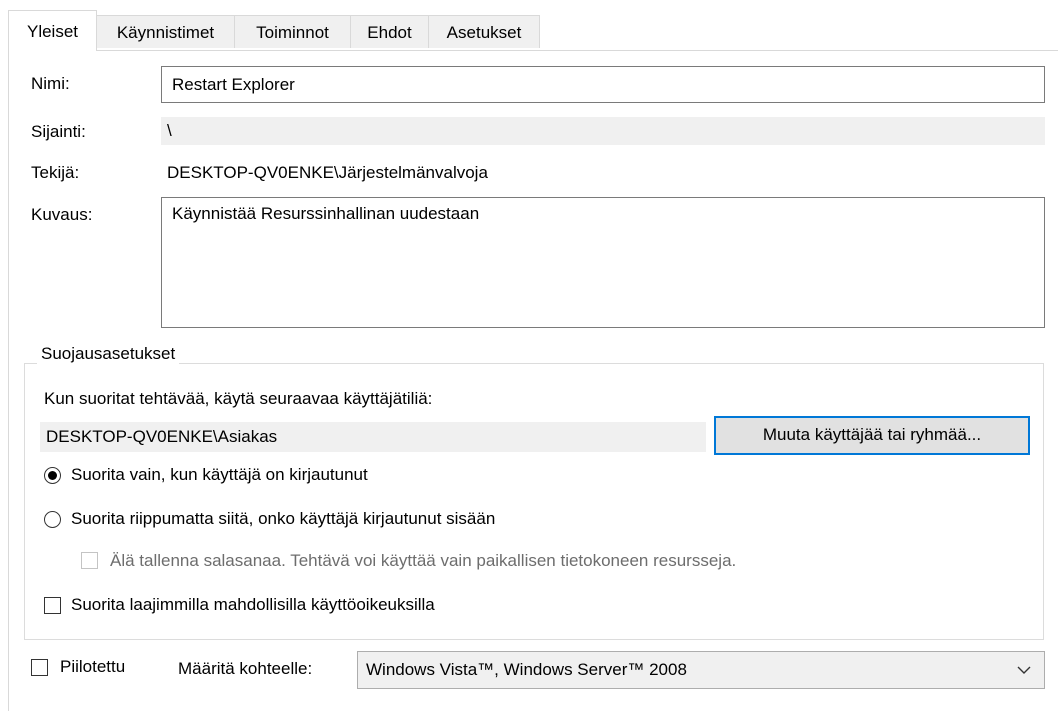  I want to click on tab-triggers: Käynnistimet, so click(165, 31).